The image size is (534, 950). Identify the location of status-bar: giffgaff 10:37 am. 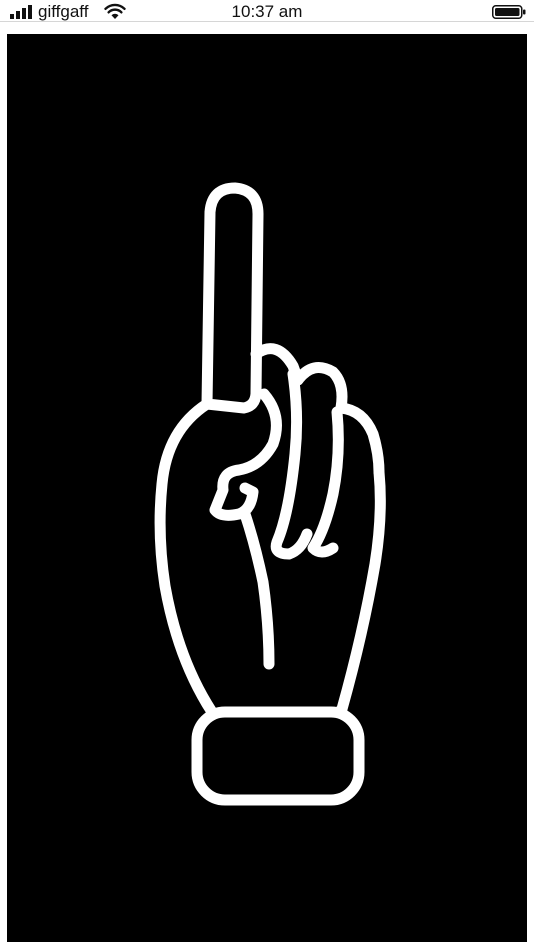
(267, 11).